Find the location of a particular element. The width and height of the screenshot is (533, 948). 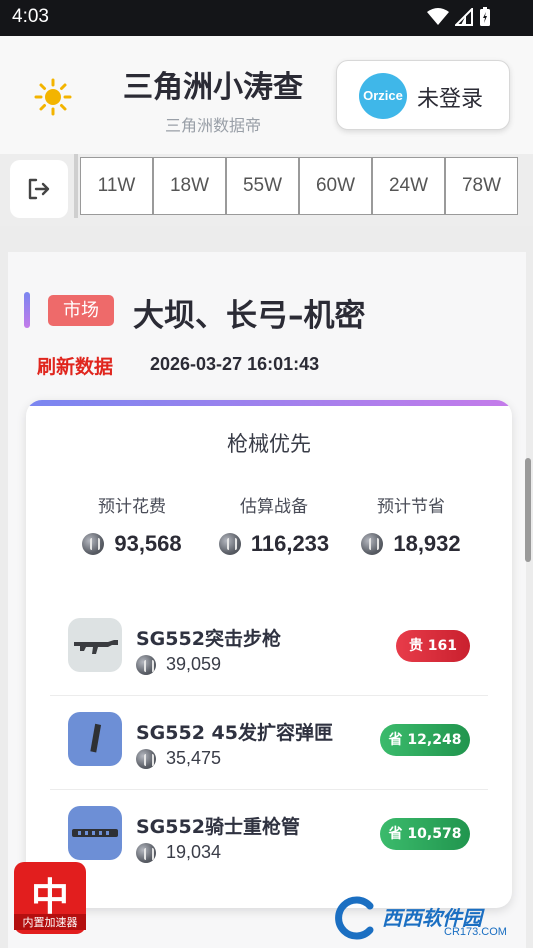

tab-price-3: 55W is located at coordinates (262, 186).